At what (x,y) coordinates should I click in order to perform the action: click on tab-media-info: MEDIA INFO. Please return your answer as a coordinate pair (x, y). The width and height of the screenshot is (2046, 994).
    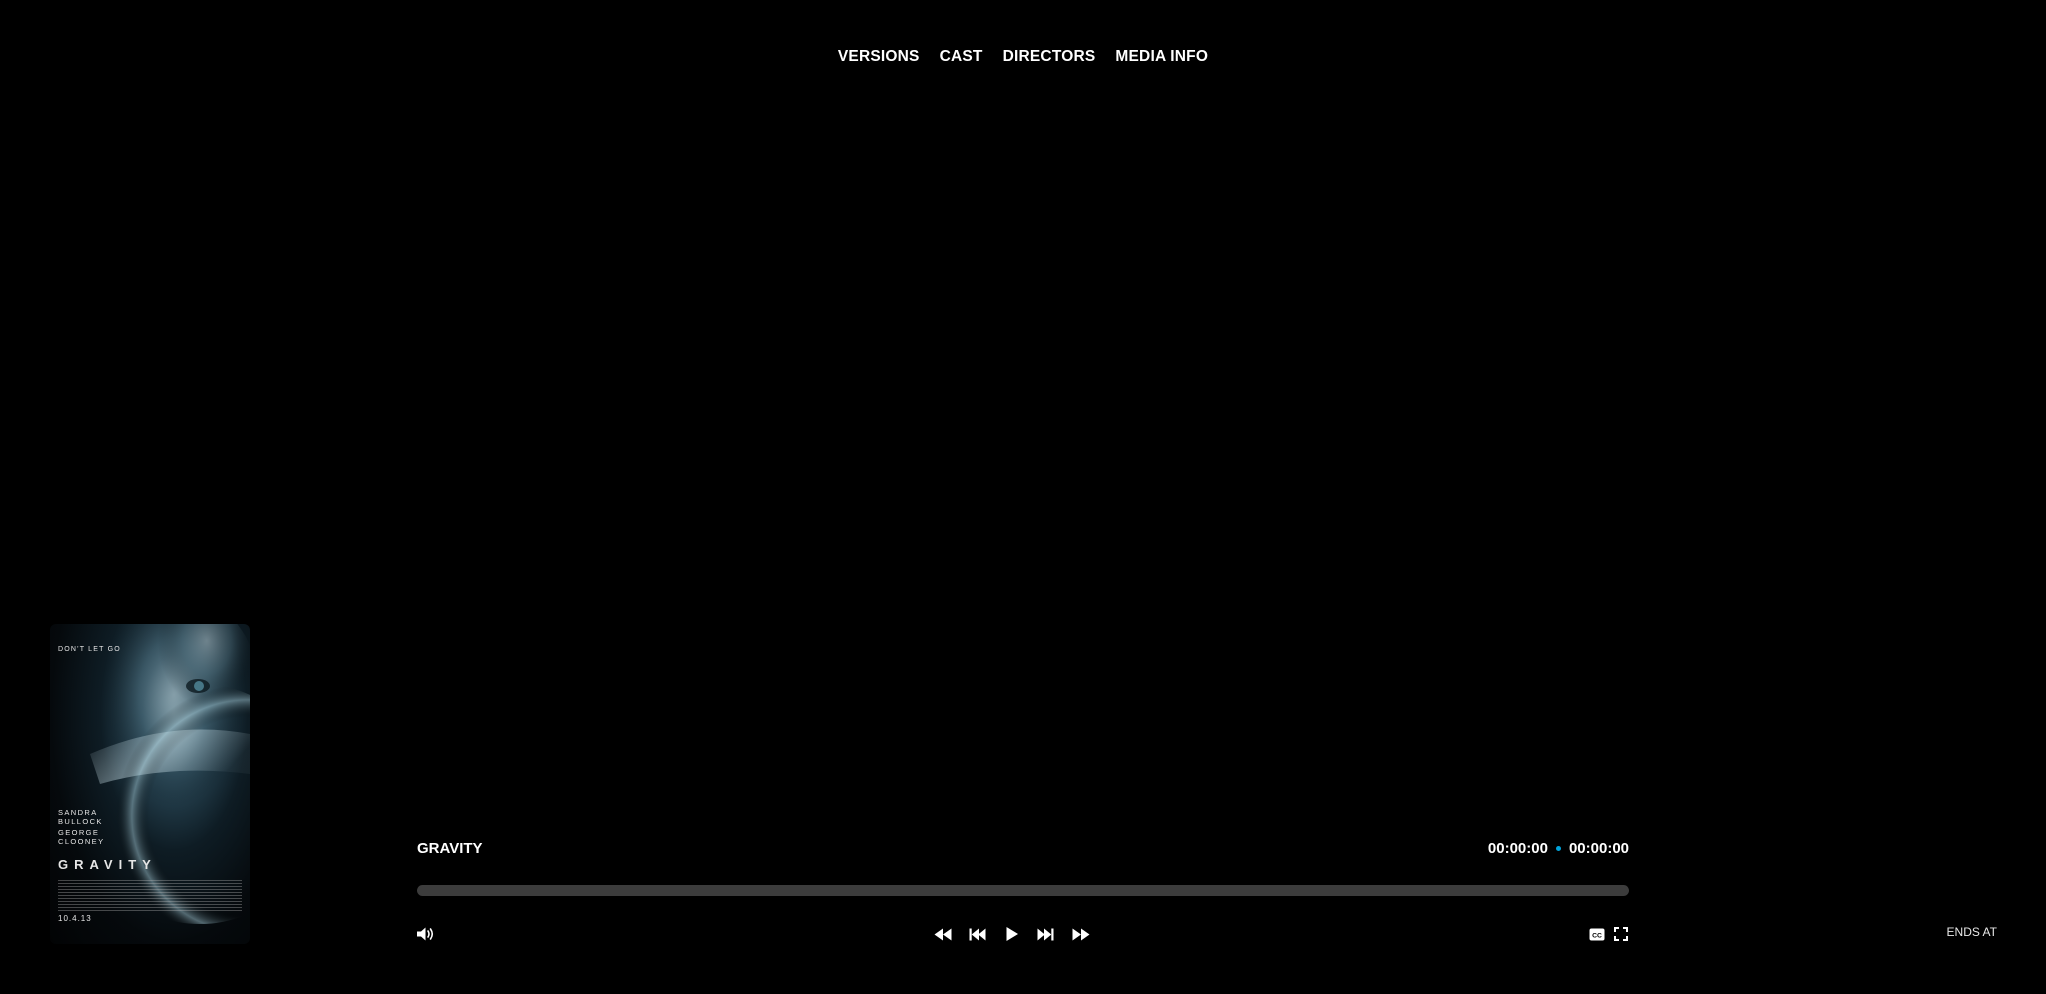
    Looking at the image, I should click on (1161, 57).